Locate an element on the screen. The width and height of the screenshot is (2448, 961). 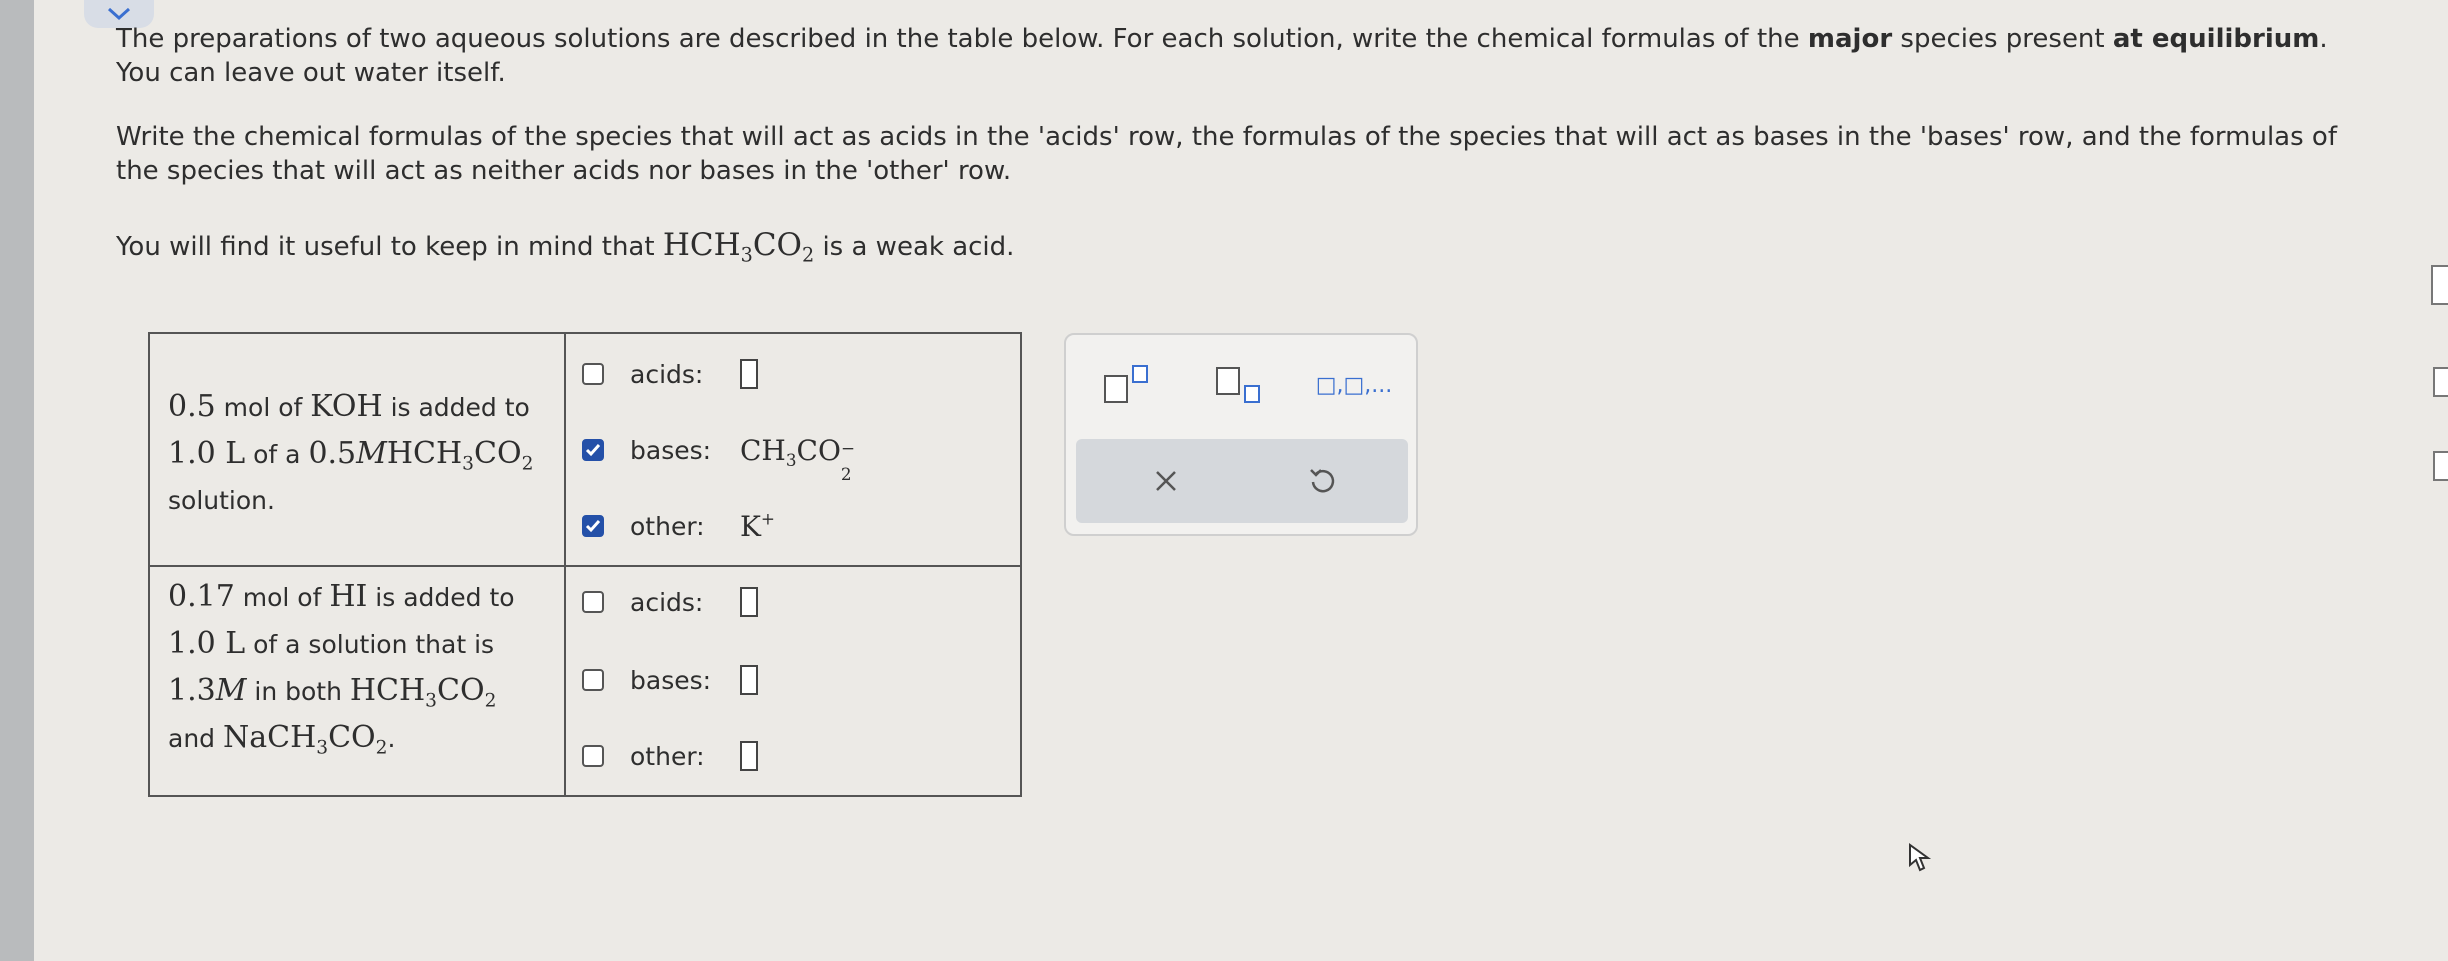
solution-2-other-input is located at coordinates (749, 756).